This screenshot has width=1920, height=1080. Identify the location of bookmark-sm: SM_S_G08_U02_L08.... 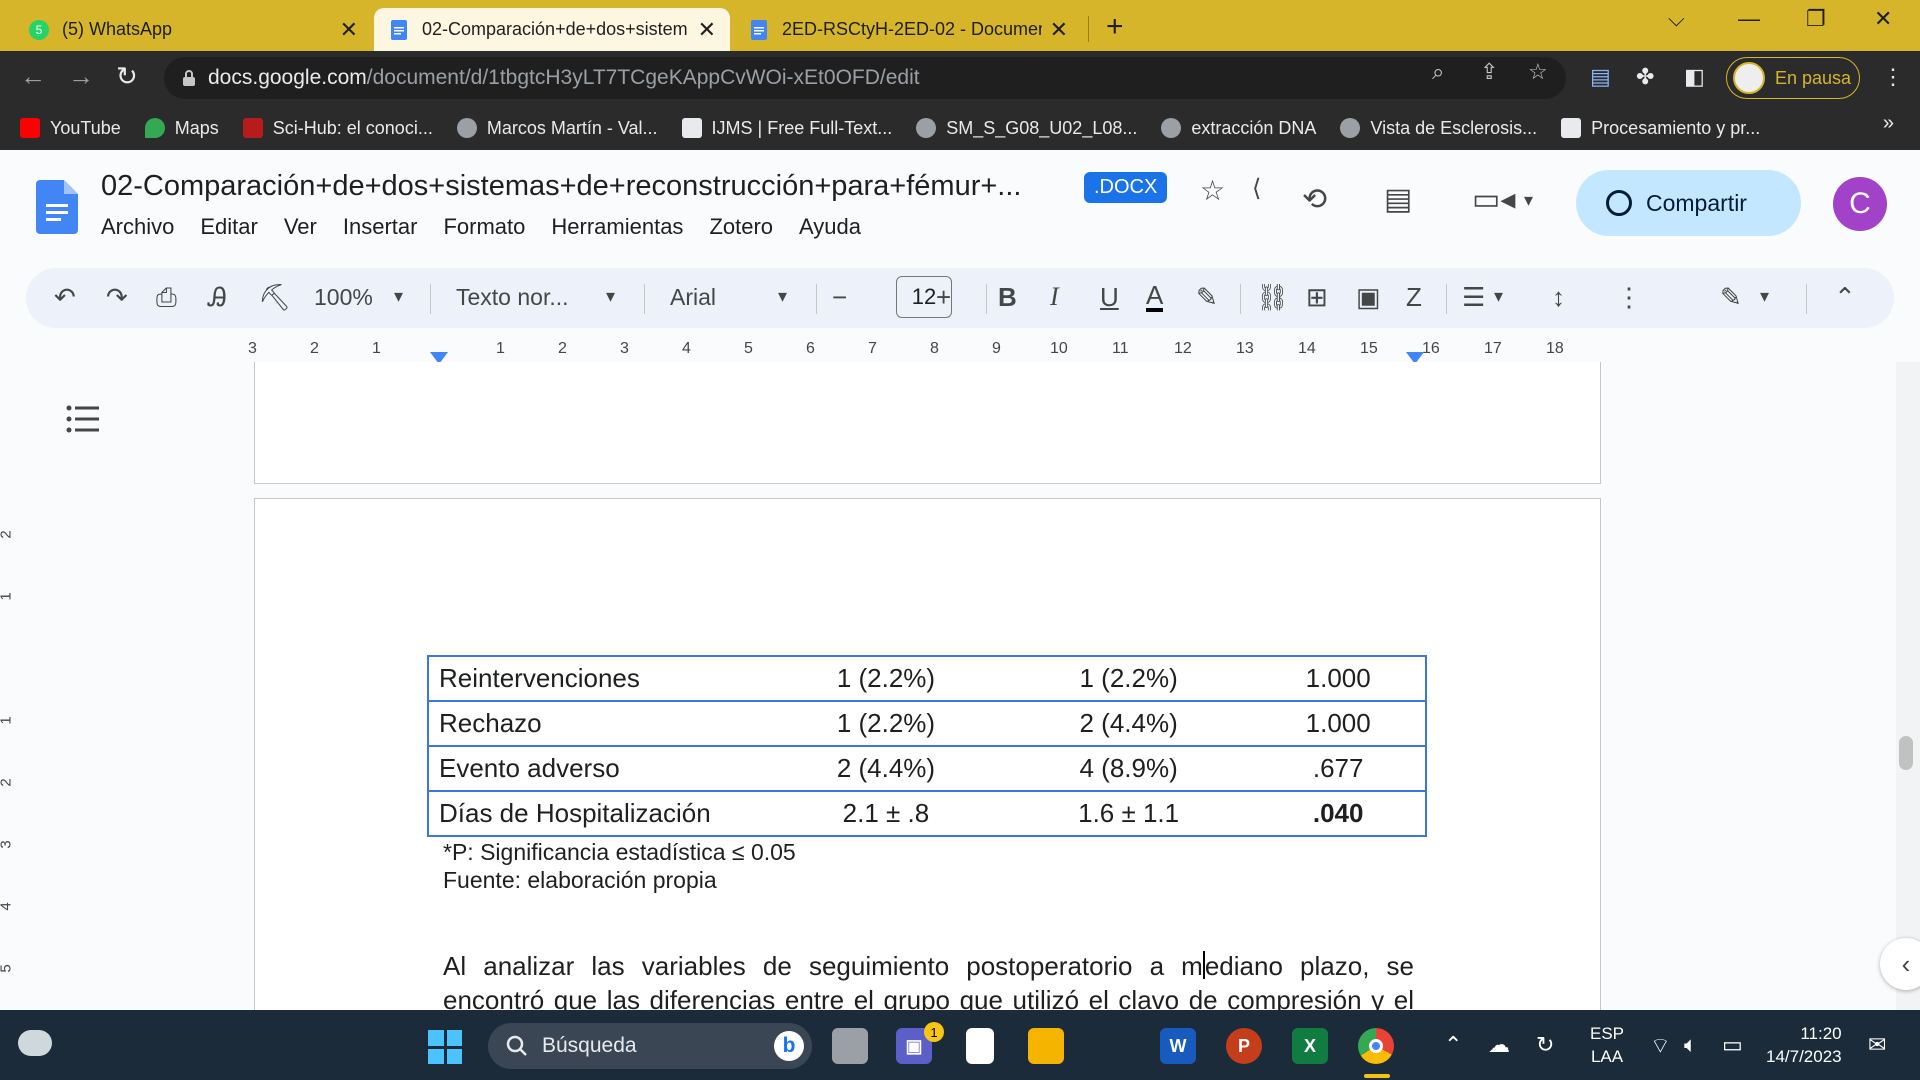
(1026, 128).